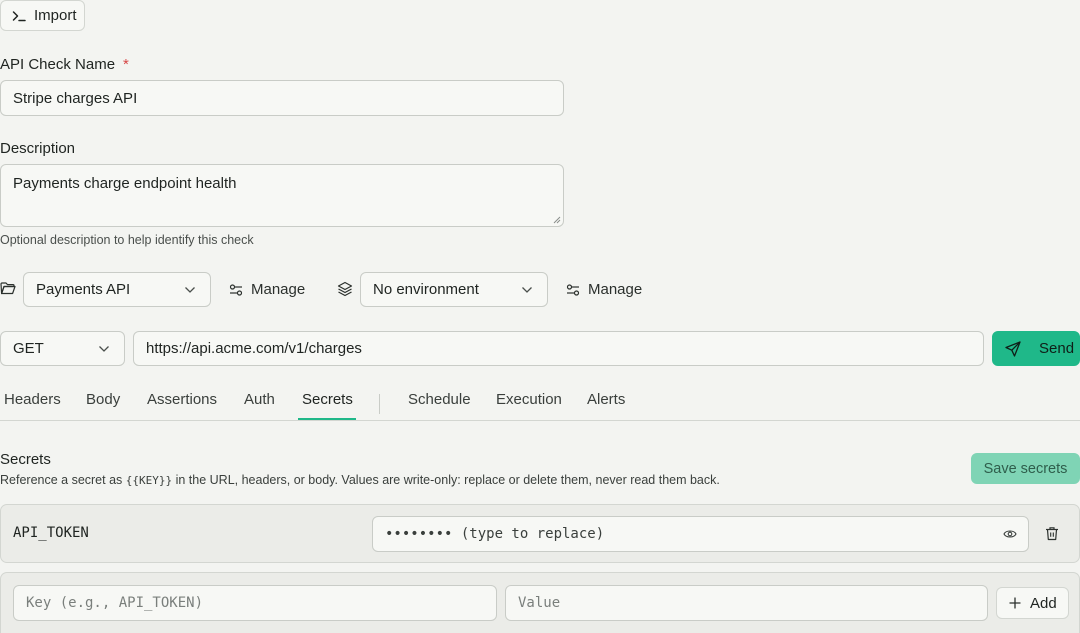 The height and width of the screenshot is (633, 1080). Describe the element at coordinates (126, 64) in the screenshot. I see `required-mark: *` at that location.